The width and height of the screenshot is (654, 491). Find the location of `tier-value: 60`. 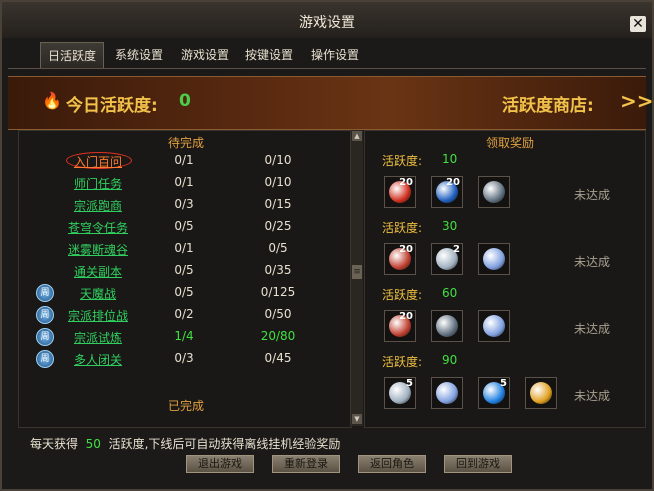

tier-value: 60 is located at coordinates (450, 293).